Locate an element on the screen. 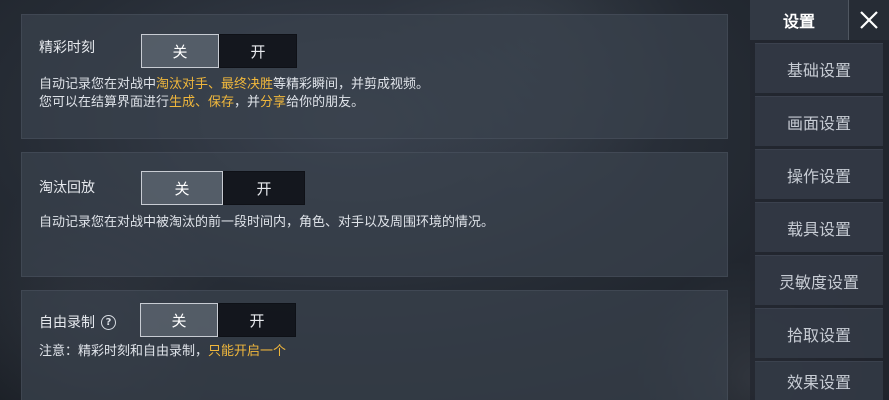  close-icon is located at coordinates (869, 20).